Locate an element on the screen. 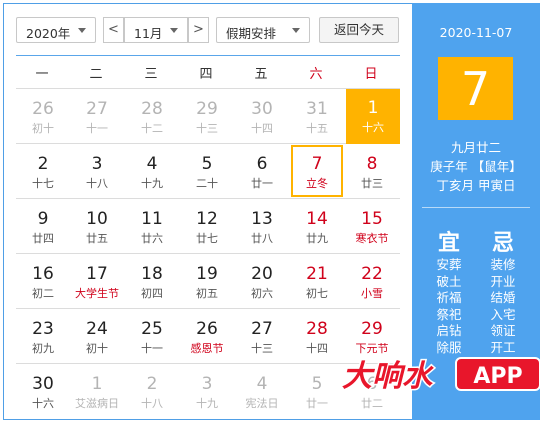  day-number: 28 is located at coordinates (317, 329).